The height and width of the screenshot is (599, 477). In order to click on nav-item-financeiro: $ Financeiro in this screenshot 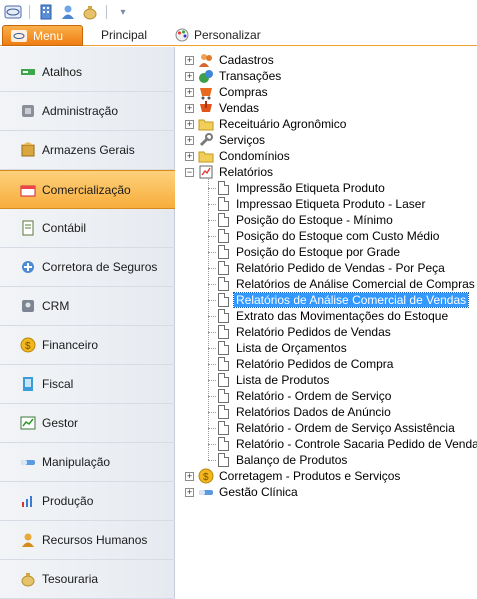, I will do `click(87, 345)`.